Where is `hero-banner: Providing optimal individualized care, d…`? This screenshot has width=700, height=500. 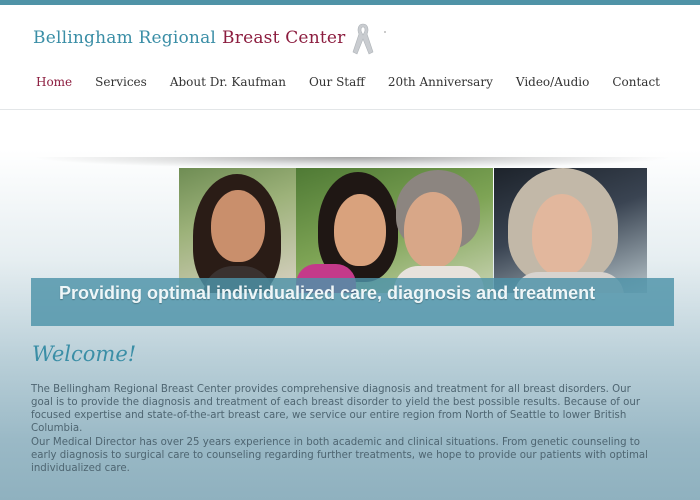 hero-banner: Providing optimal individualized care, d… is located at coordinates (352, 302).